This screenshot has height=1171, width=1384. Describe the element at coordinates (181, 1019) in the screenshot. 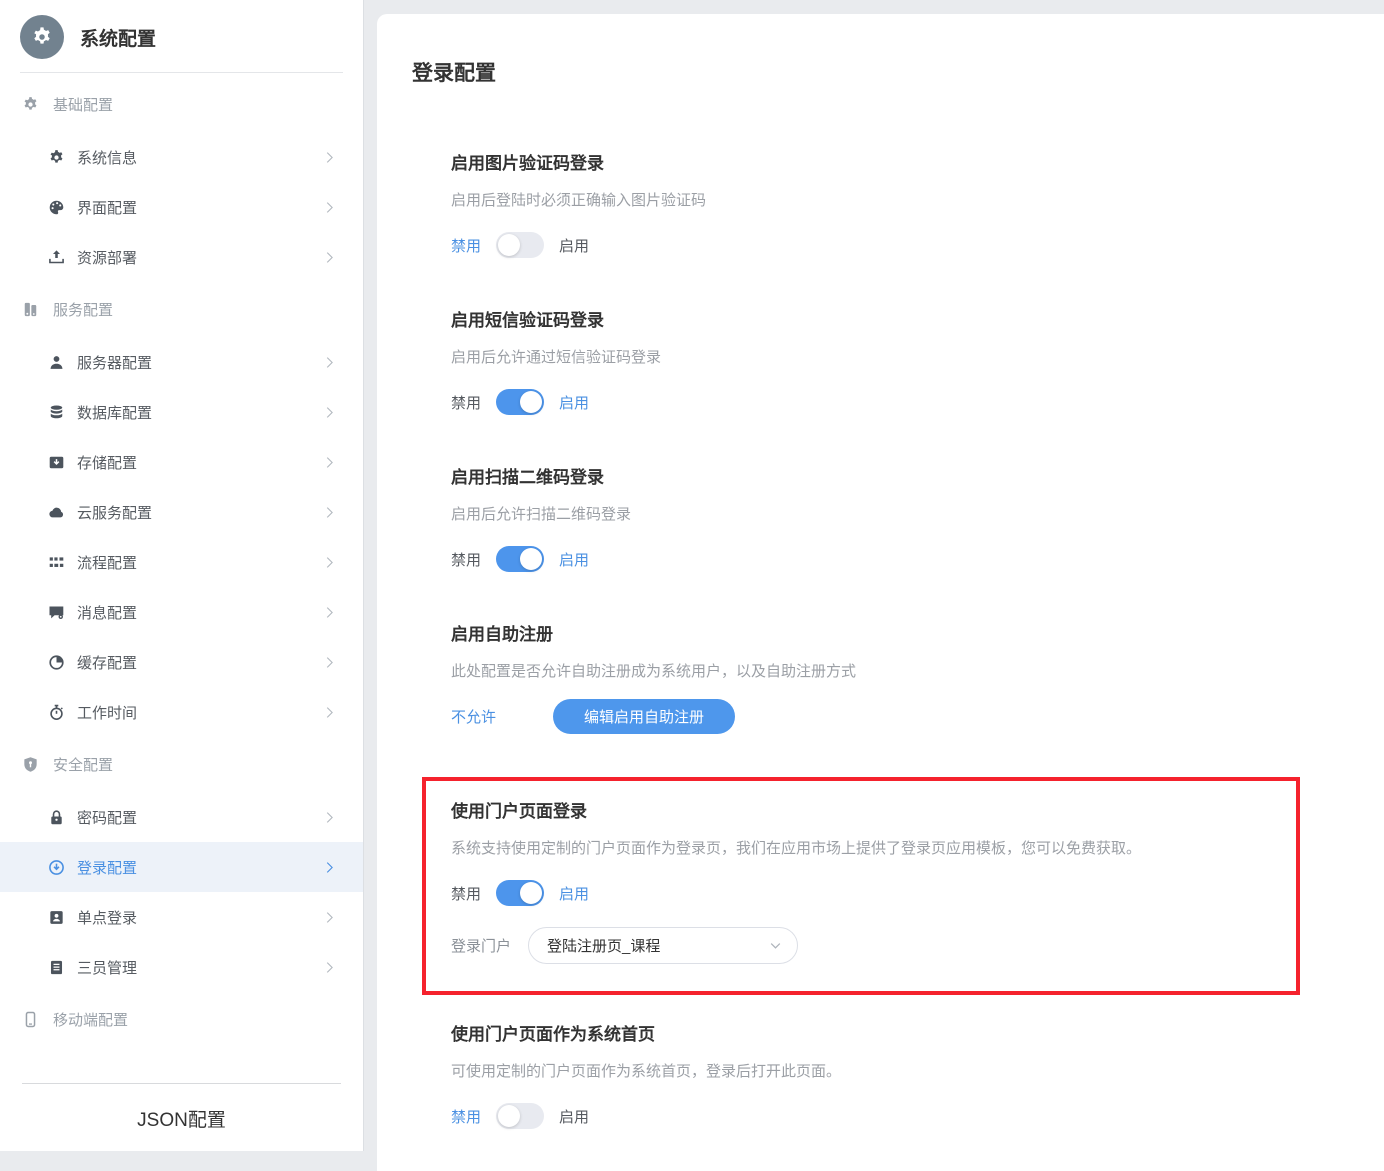

I see `sidebar-section-header: 移动端配置` at that location.